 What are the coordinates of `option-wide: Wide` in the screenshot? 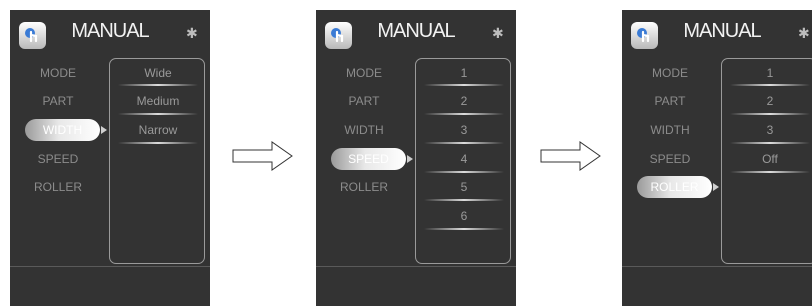 It's located at (158, 73).